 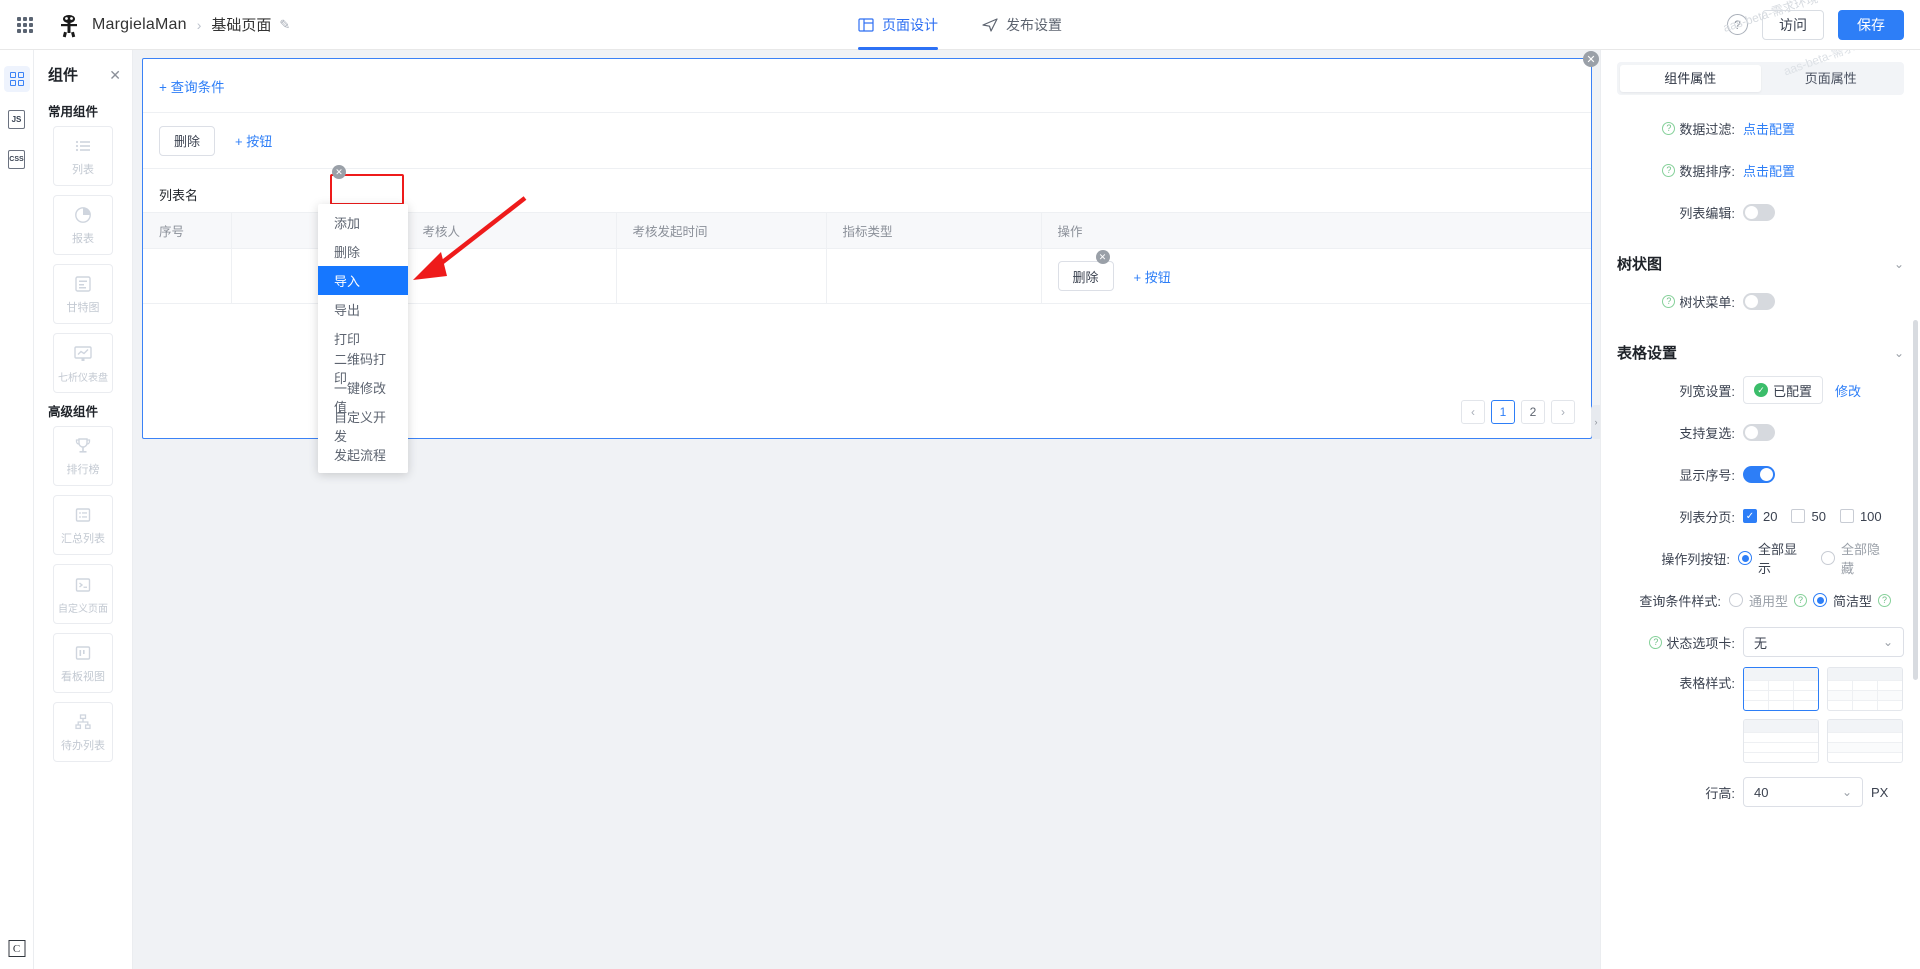 I want to click on toolbar-add-button: + 按钮, so click(x=254, y=140).